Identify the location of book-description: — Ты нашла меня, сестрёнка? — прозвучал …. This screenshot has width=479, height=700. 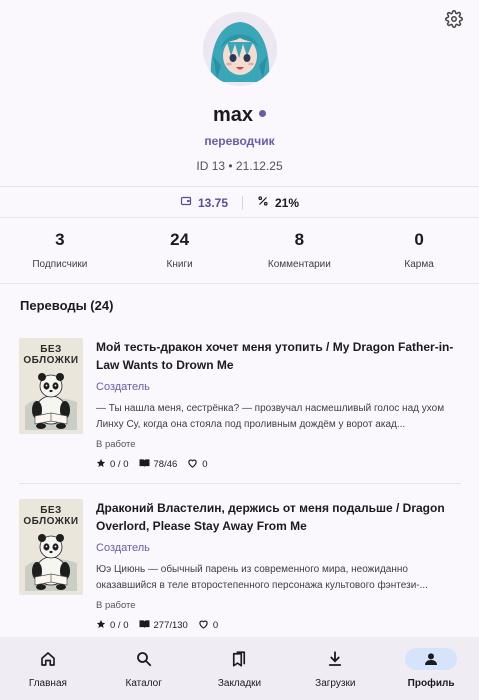
(270, 416).